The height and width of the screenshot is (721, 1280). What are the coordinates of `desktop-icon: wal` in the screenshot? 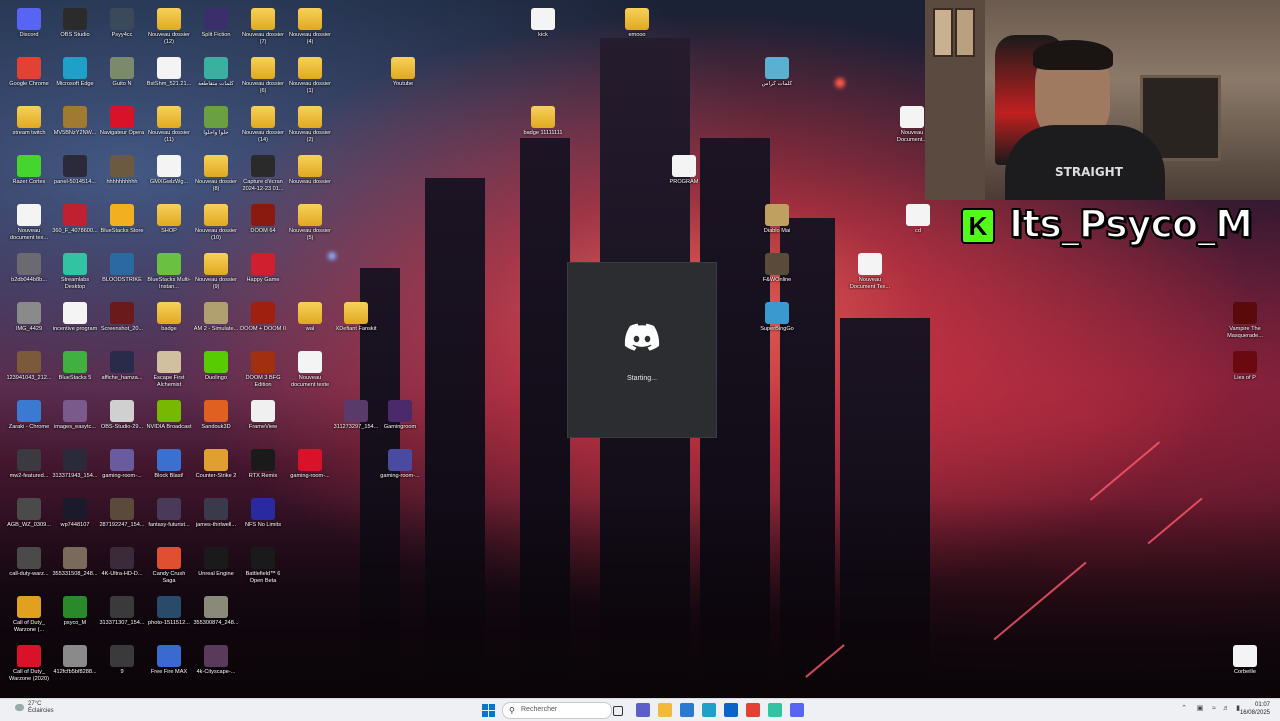 It's located at (310, 317).